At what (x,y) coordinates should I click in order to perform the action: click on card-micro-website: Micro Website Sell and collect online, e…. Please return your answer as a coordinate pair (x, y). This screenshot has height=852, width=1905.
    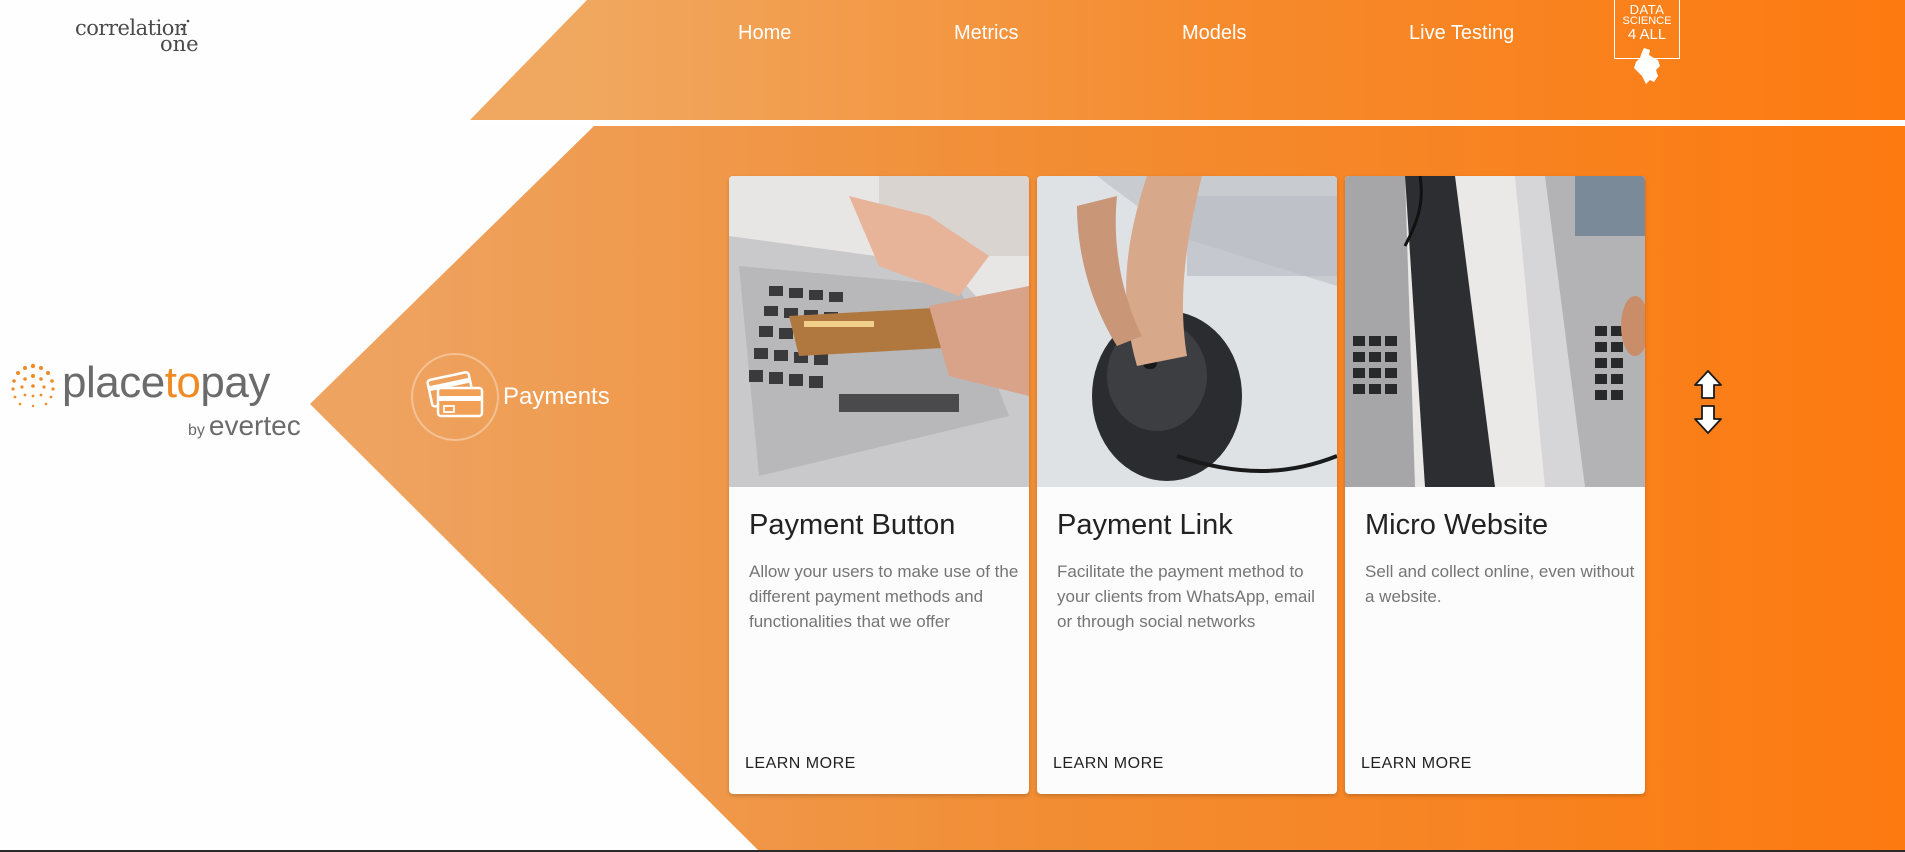
    Looking at the image, I should click on (1495, 485).